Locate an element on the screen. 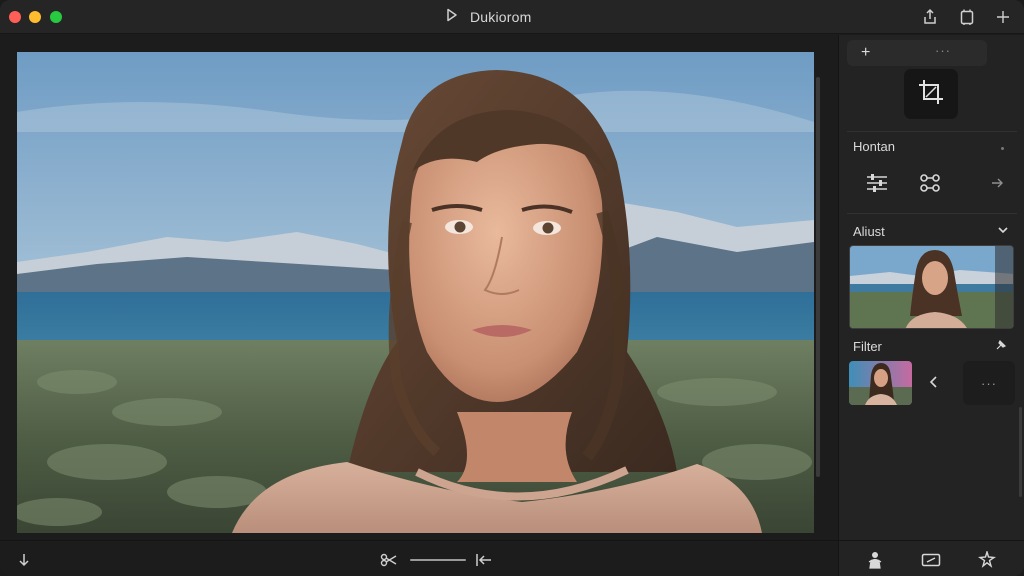  adjust-preview-thumbnail is located at coordinates (931, 287).